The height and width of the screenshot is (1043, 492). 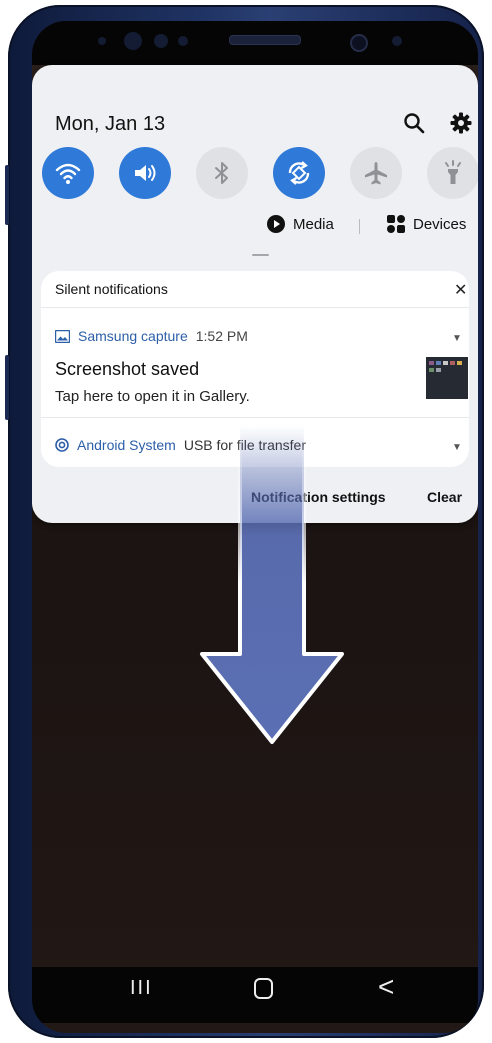 I want to click on auto-rotate-toggle, so click(x=299, y=173).